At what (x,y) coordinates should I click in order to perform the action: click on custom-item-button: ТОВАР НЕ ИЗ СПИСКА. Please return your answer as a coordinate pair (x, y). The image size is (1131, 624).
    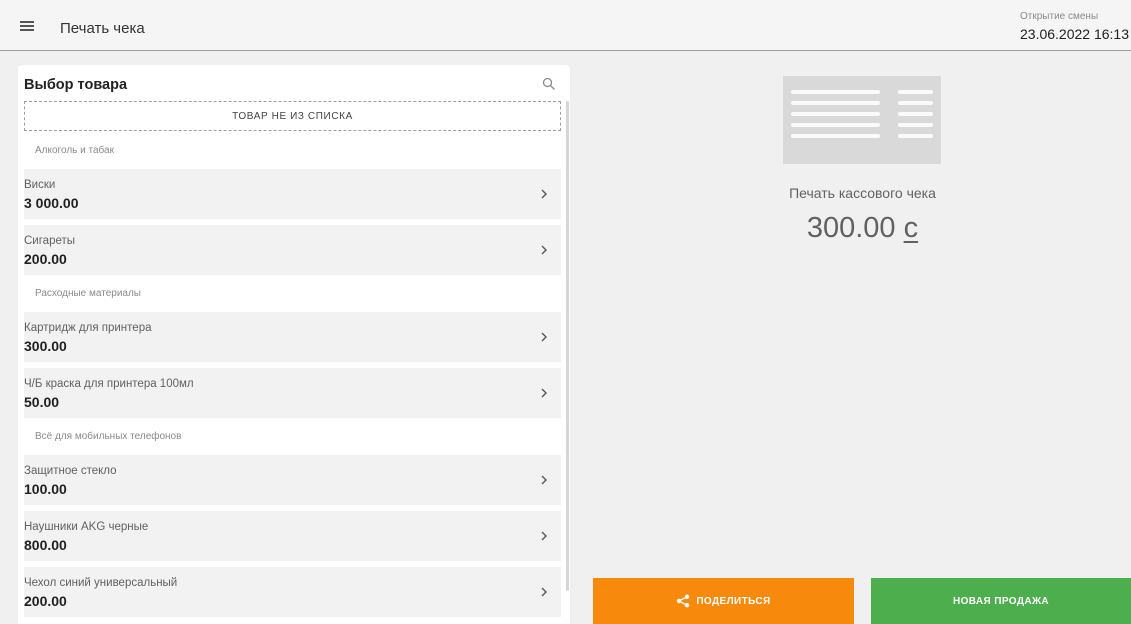
    Looking at the image, I should click on (292, 116).